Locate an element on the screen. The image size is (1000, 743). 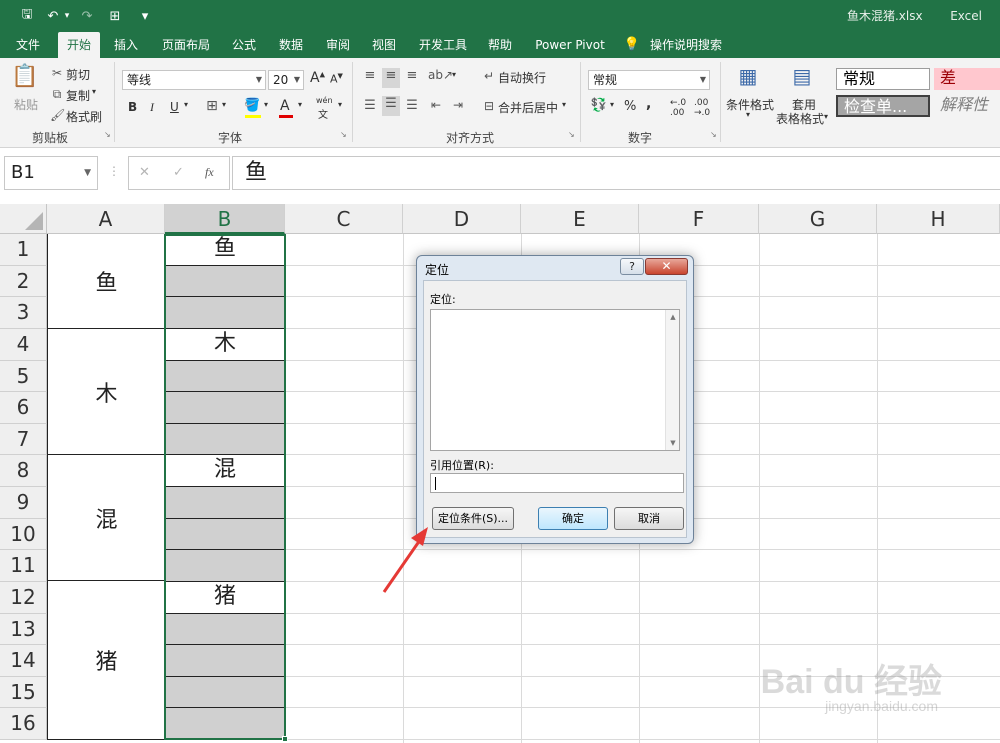
orientation-dropdown-icon: ▾ is located at coordinates (454, 74).